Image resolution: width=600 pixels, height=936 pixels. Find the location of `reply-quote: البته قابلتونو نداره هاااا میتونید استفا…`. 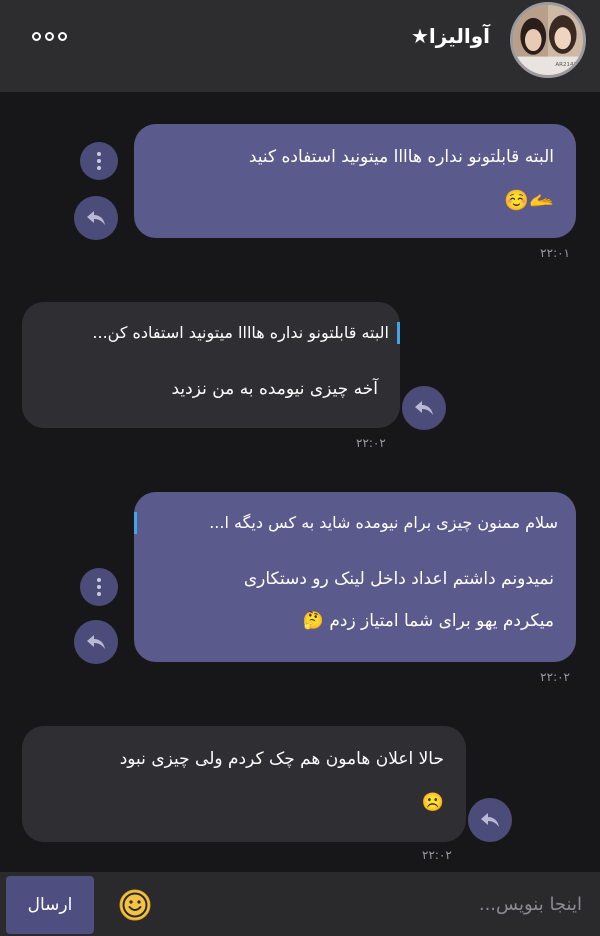

reply-quote: البته قابلتونو نداره هاااا میتونید استفا… is located at coordinates (211, 333).